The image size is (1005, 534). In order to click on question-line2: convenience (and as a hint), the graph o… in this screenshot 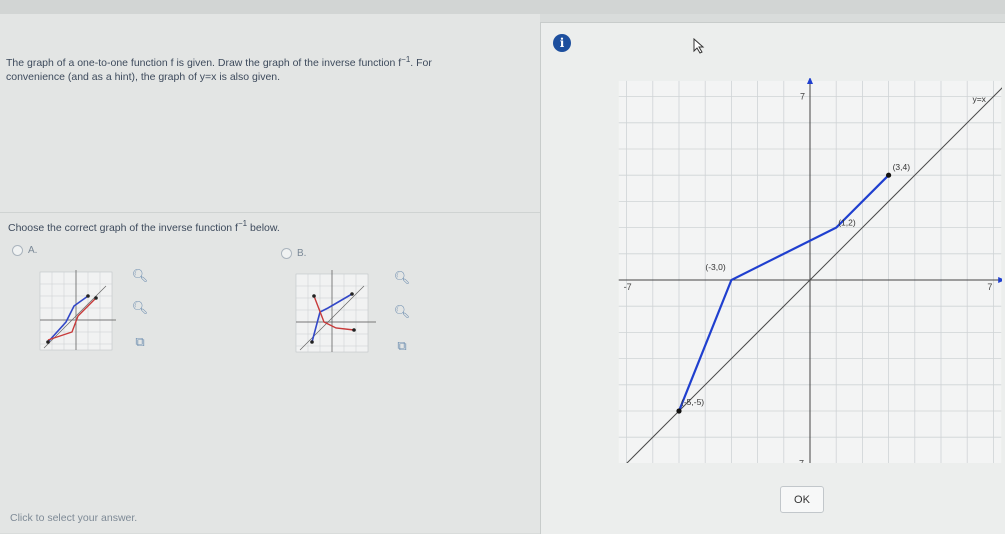, I will do `click(143, 77)`.